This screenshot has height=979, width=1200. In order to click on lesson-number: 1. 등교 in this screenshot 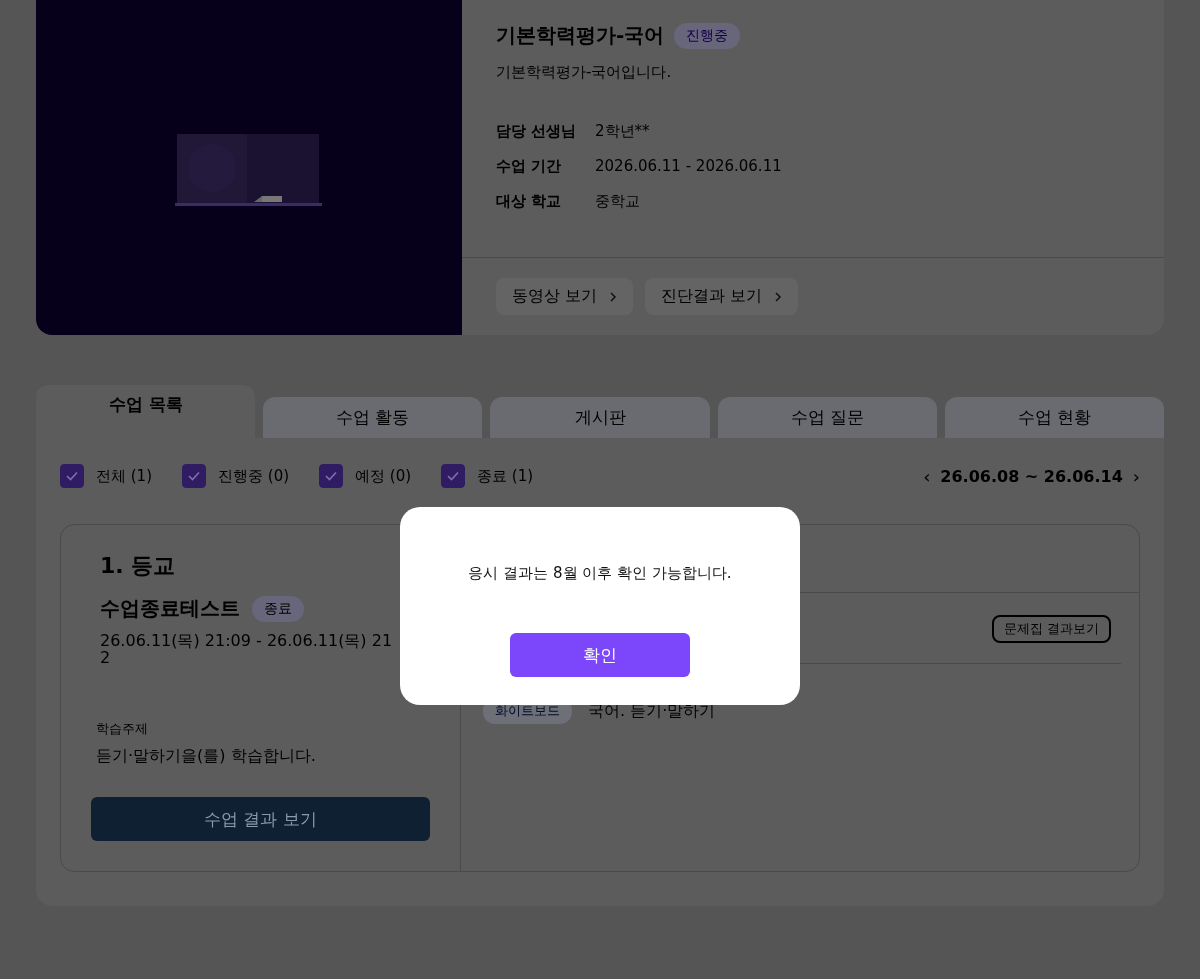, I will do `click(138, 566)`.